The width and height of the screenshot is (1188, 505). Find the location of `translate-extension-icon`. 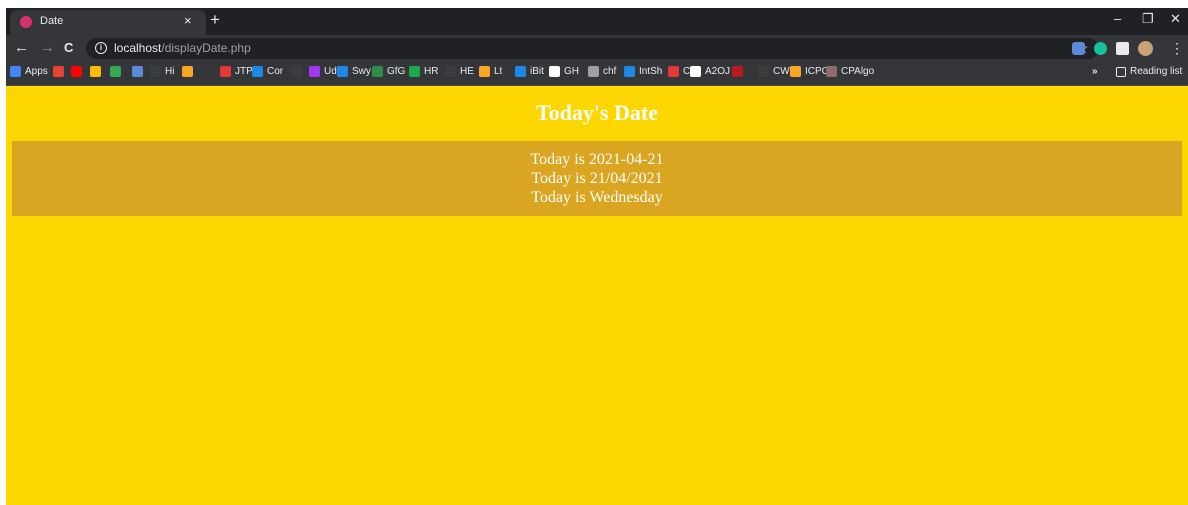

translate-extension-icon is located at coordinates (1078, 48).